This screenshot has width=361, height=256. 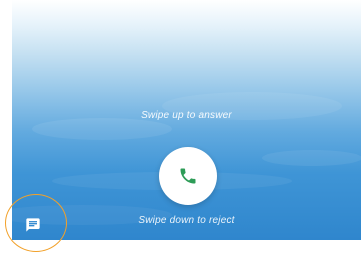 I want to click on swipe-up-hint: Swipe up to answer, so click(x=186, y=115).